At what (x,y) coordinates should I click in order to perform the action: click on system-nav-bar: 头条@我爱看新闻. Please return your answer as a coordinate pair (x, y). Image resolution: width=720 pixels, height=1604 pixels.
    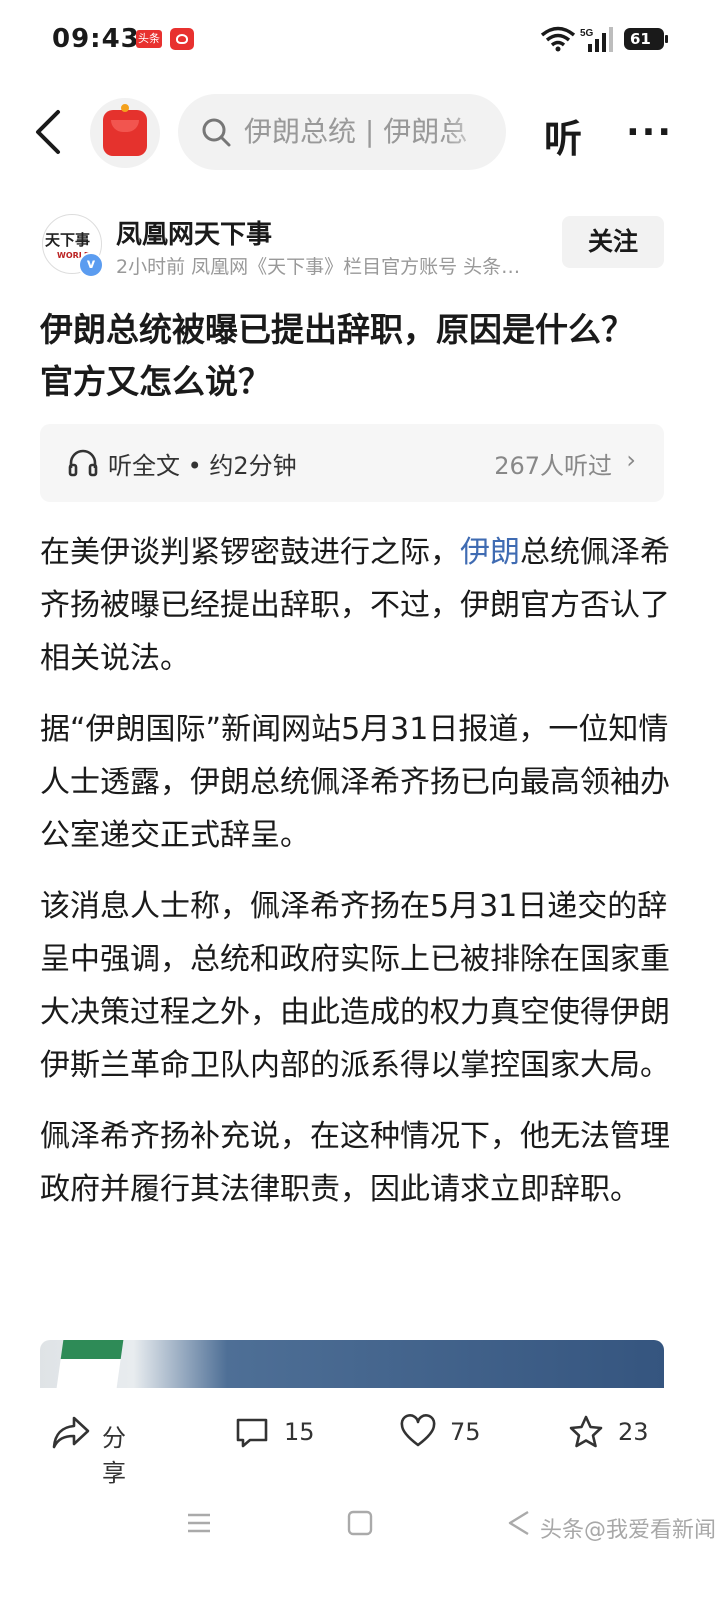
    Looking at the image, I should click on (360, 1525).